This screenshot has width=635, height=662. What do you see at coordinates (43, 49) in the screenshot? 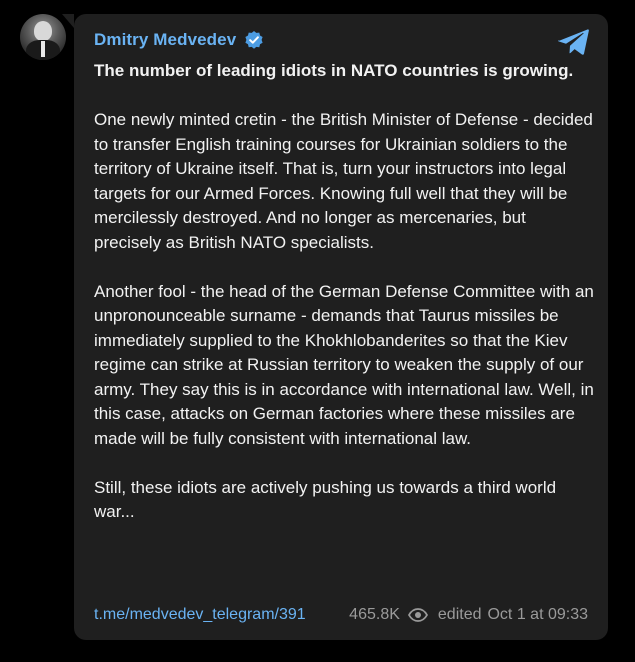
I see `avatar-tie` at bounding box center [43, 49].